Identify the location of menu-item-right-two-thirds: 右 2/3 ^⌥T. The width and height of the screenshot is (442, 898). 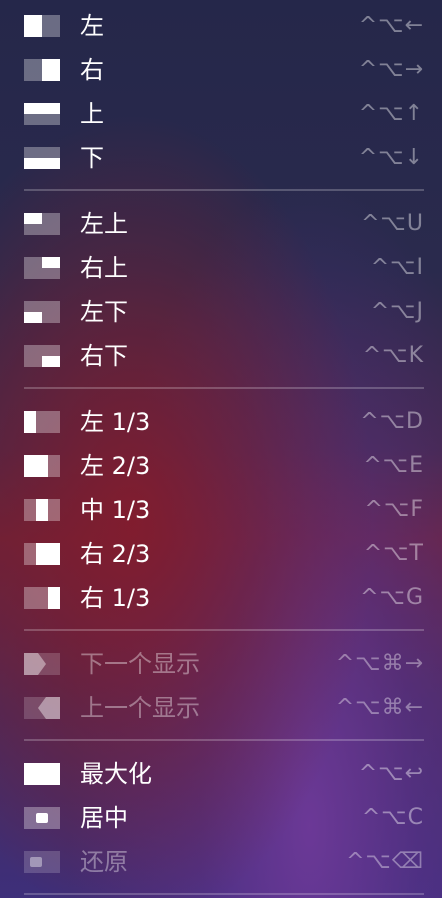
(221, 554).